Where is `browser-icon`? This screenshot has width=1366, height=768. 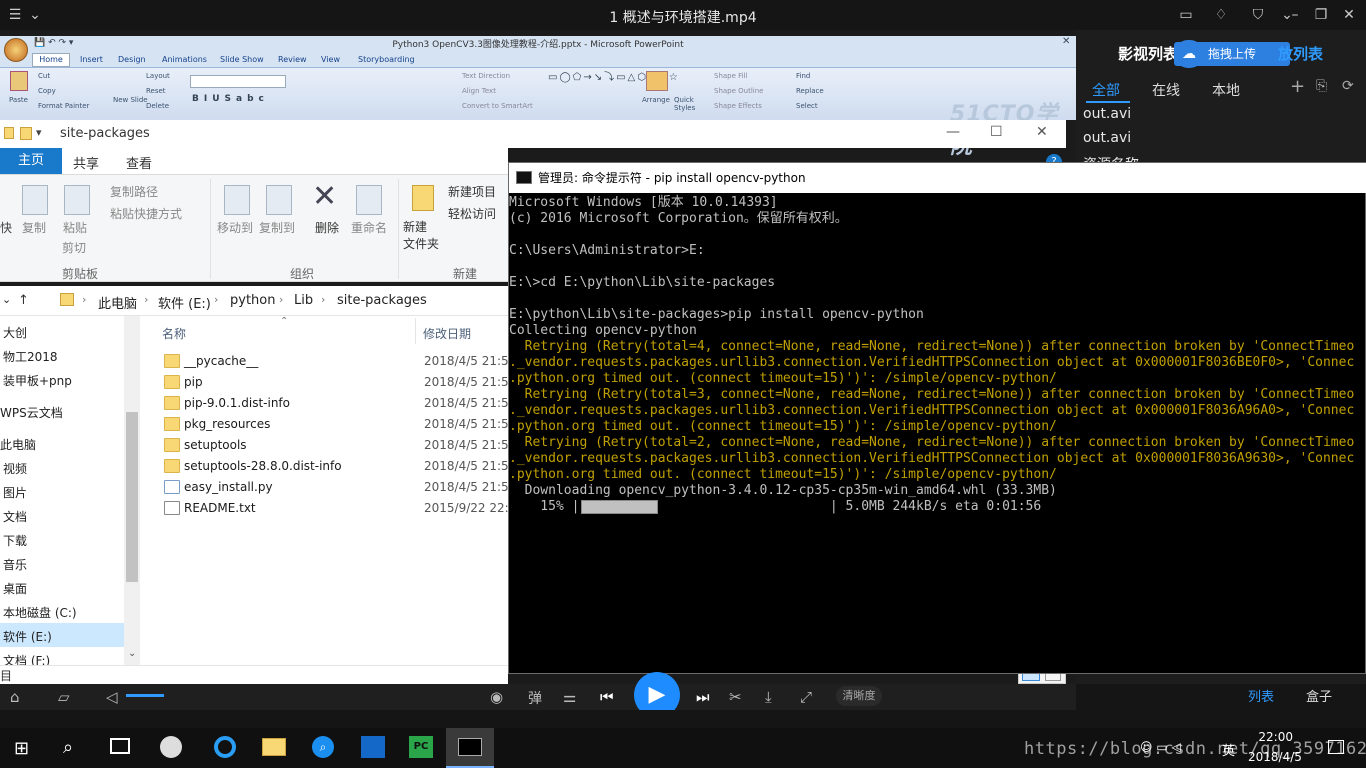
browser-icon is located at coordinates (225, 747).